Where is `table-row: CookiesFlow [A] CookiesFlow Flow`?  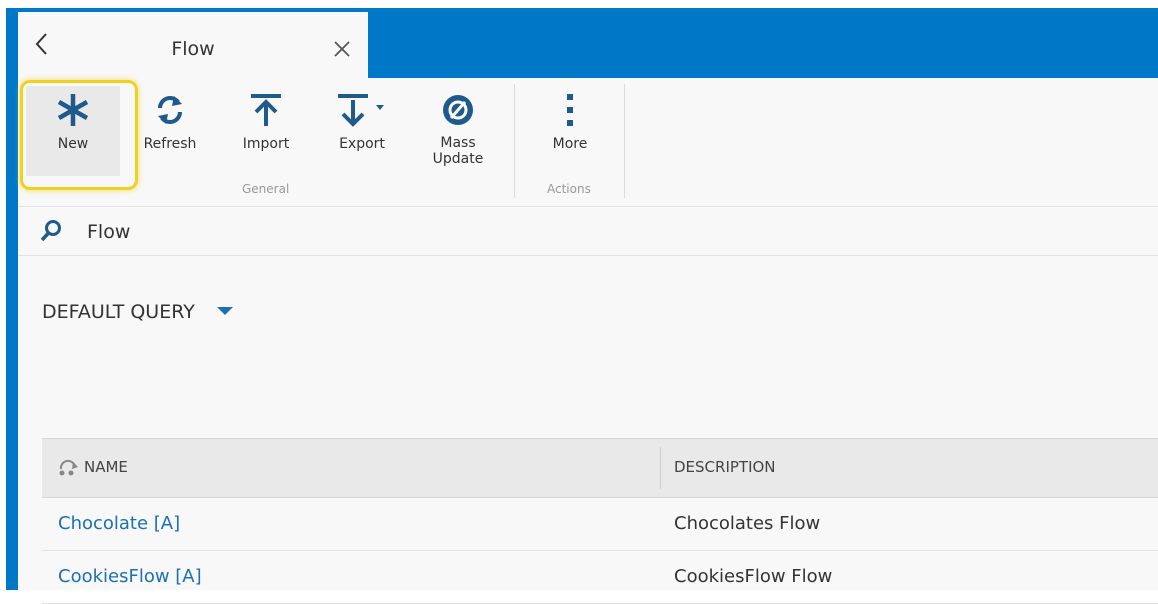 table-row: CookiesFlow [A] CookiesFlow Flow is located at coordinates (600, 577).